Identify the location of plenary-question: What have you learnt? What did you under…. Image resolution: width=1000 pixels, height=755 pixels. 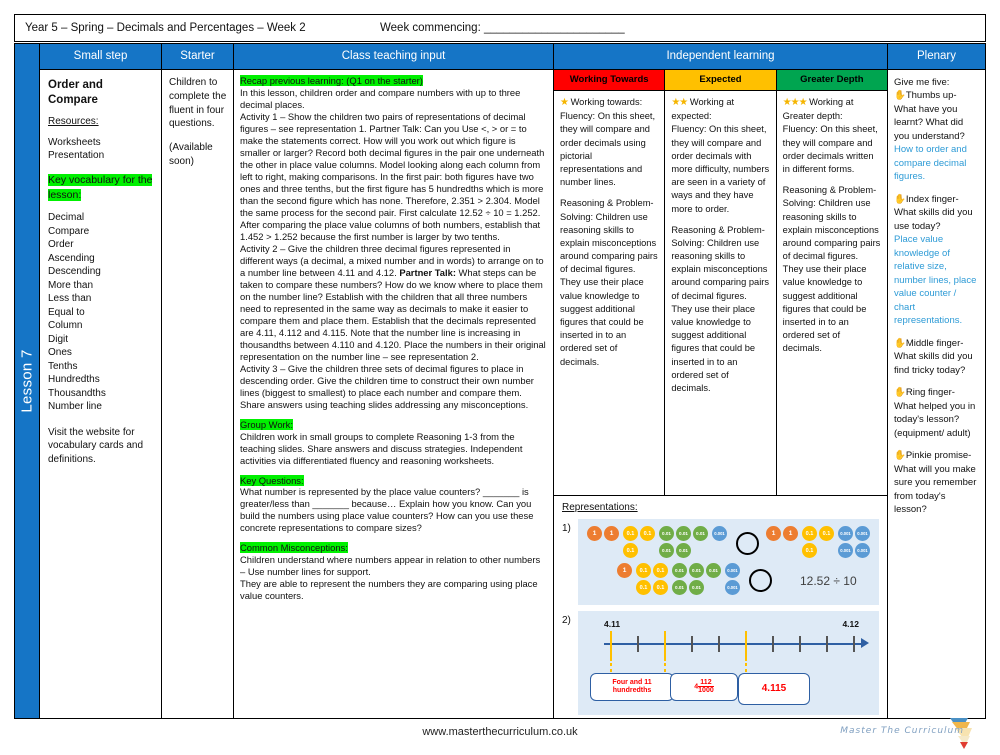
(929, 122).